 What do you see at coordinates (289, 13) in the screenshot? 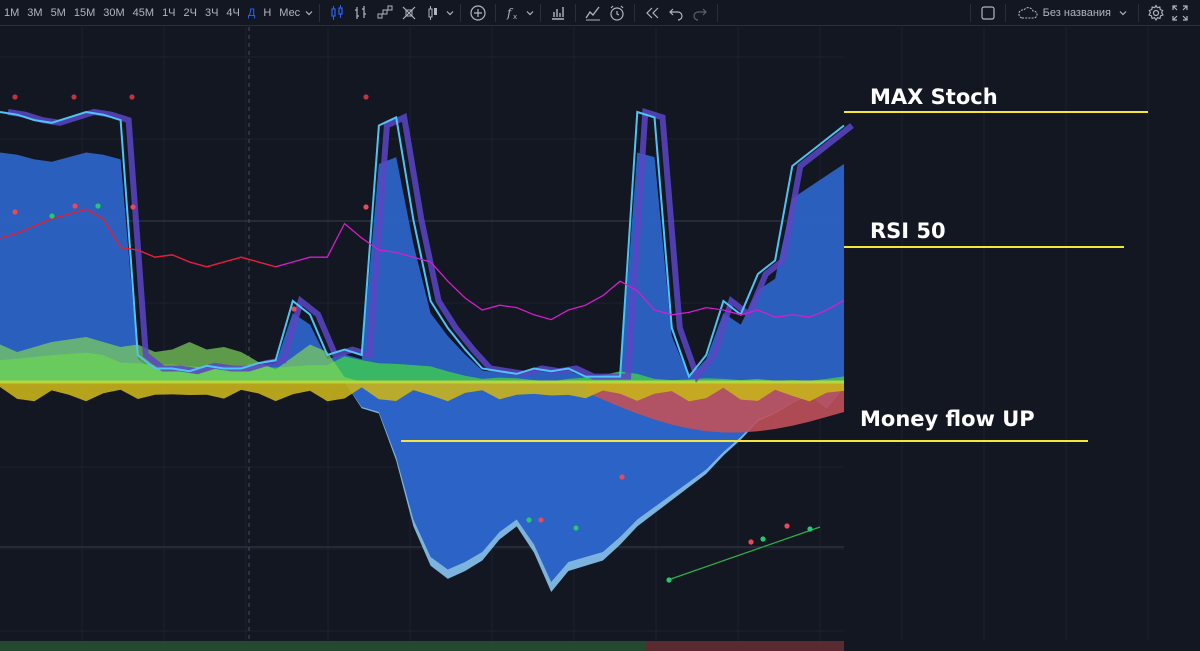
I see `interval-12: Мес` at bounding box center [289, 13].